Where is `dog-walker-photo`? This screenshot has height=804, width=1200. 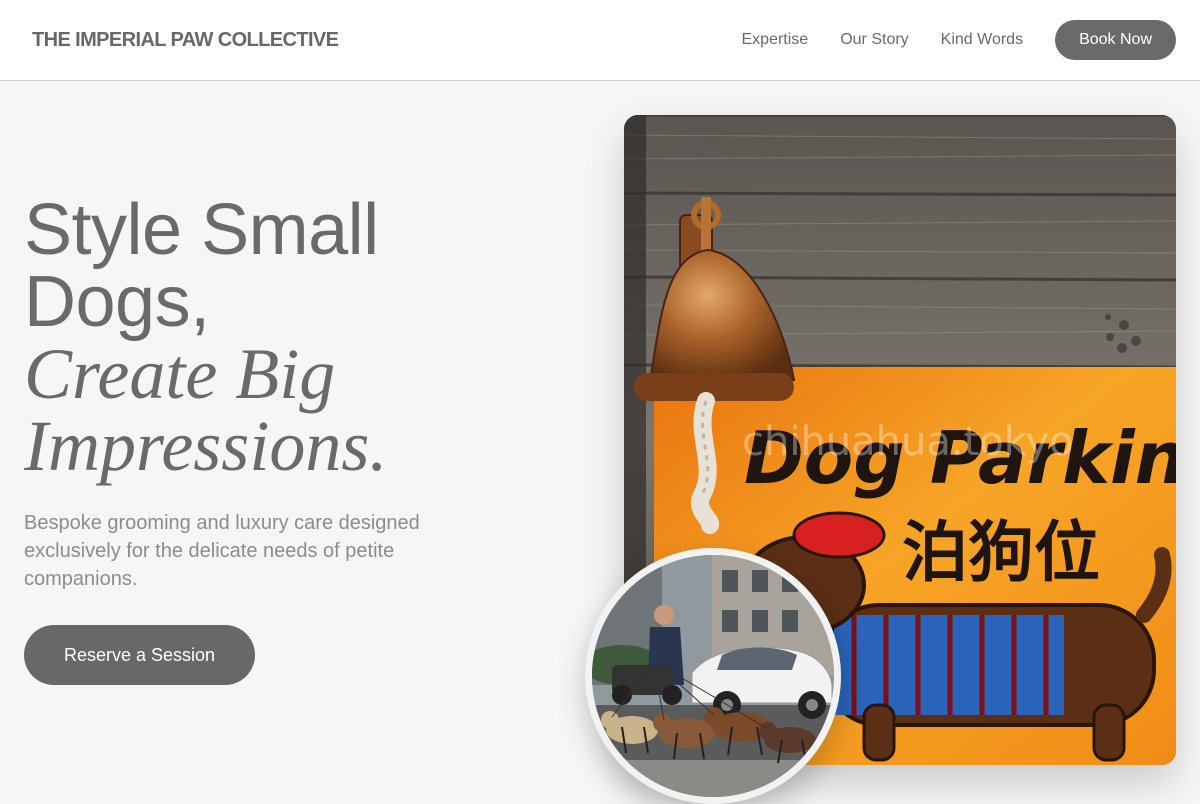
dog-walker-photo is located at coordinates (713, 676).